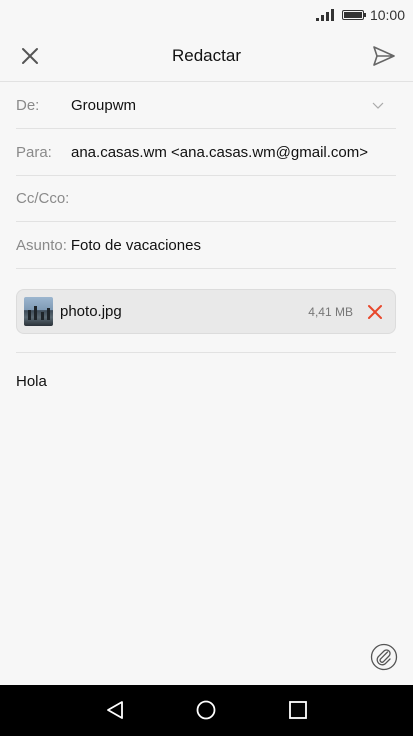  Describe the element at coordinates (115, 710) in the screenshot. I see `back-icon` at that location.